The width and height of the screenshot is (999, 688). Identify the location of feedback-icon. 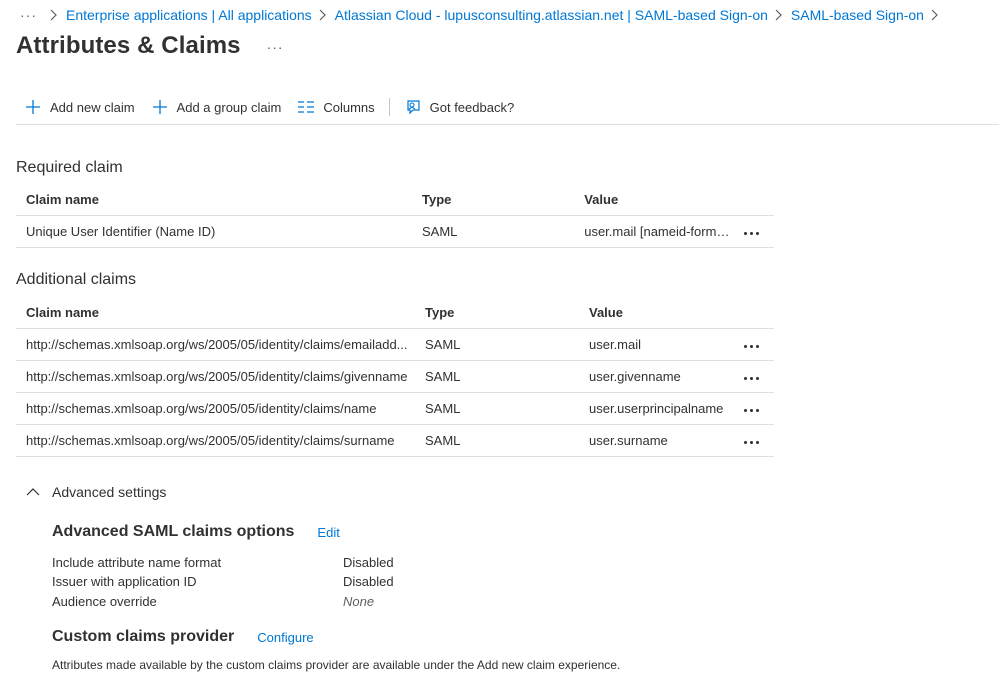
(413, 107).